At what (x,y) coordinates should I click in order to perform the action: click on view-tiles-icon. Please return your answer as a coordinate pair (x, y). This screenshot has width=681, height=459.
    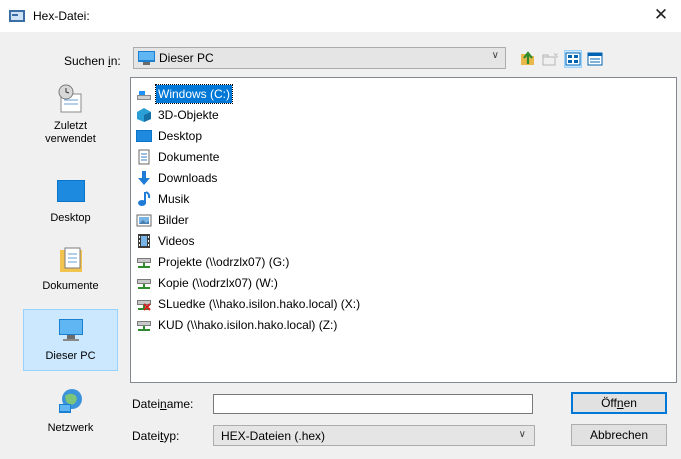
    Looking at the image, I should click on (573, 59).